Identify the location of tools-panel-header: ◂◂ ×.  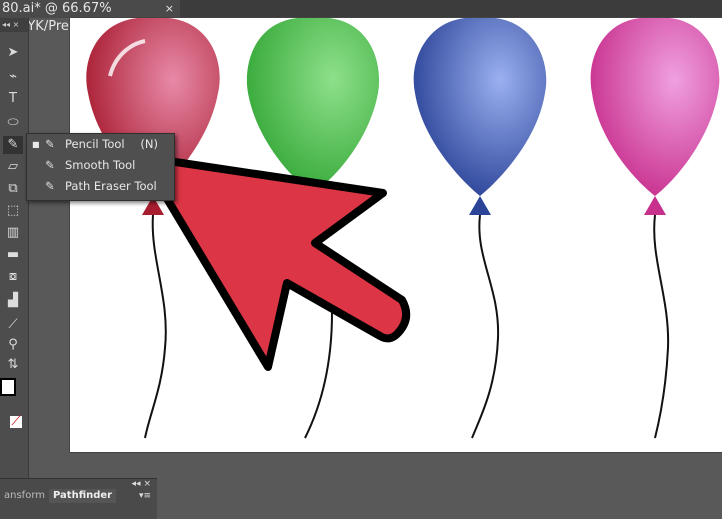
(14, 25).